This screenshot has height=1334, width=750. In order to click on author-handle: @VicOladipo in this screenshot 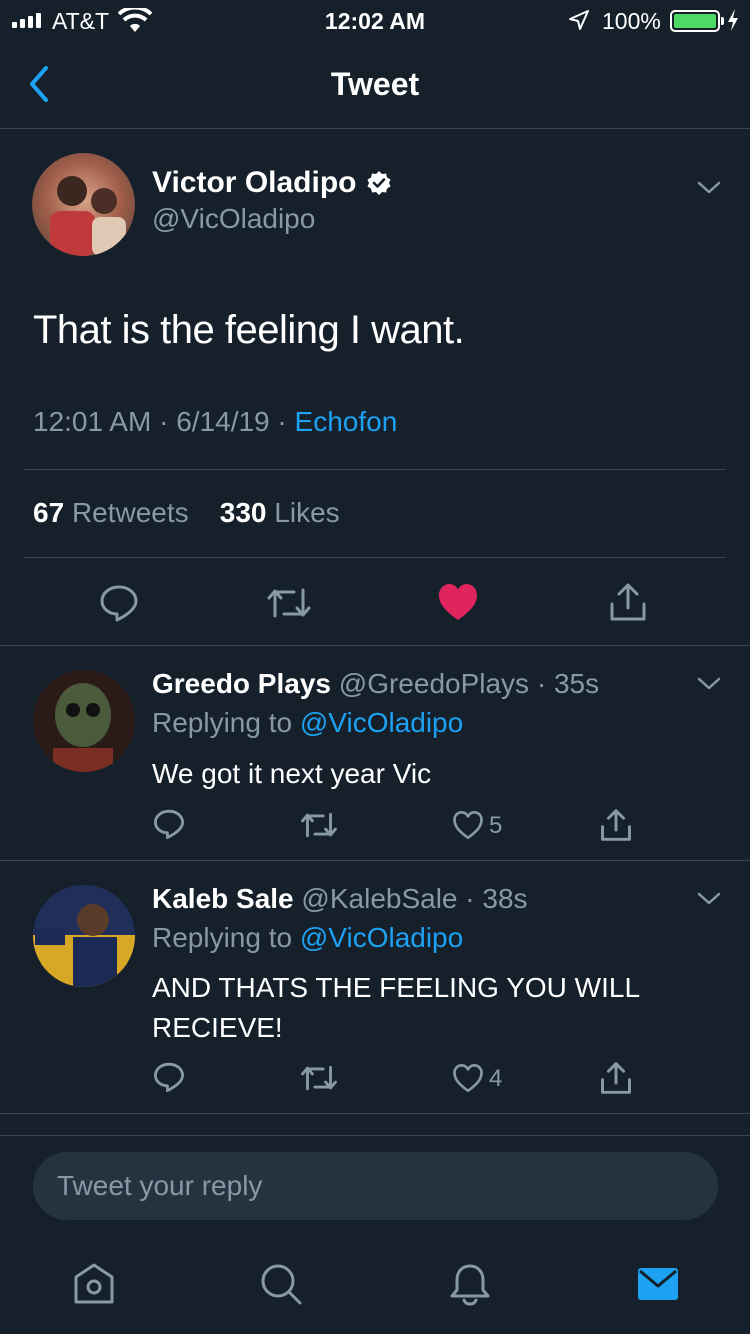, I will do `click(233, 219)`.